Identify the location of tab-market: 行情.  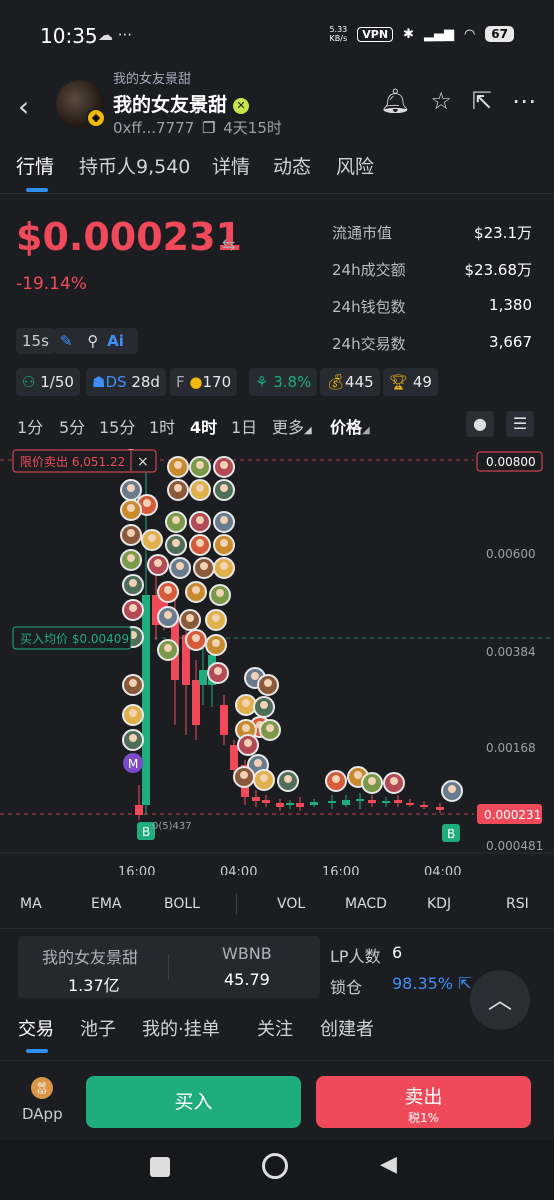
(35, 165).